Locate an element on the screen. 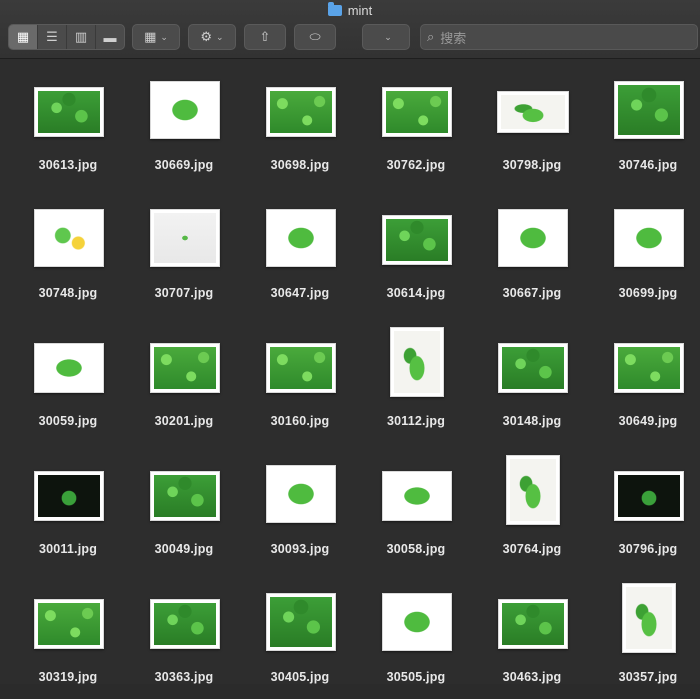 This screenshot has height=699, width=700. file-item: 30698.jpg is located at coordinates (300, 127).